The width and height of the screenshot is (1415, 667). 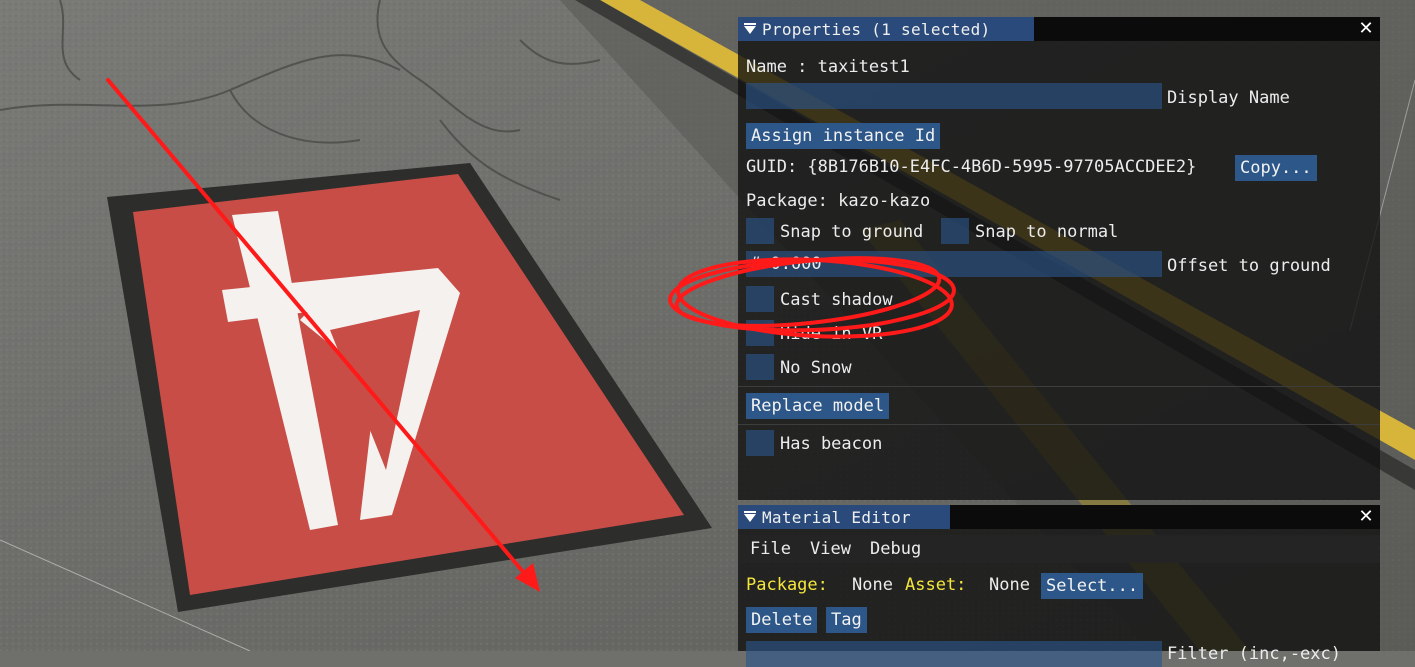 I want to click on properties-title: Properties (1 selected), so click(x=876, y=29).